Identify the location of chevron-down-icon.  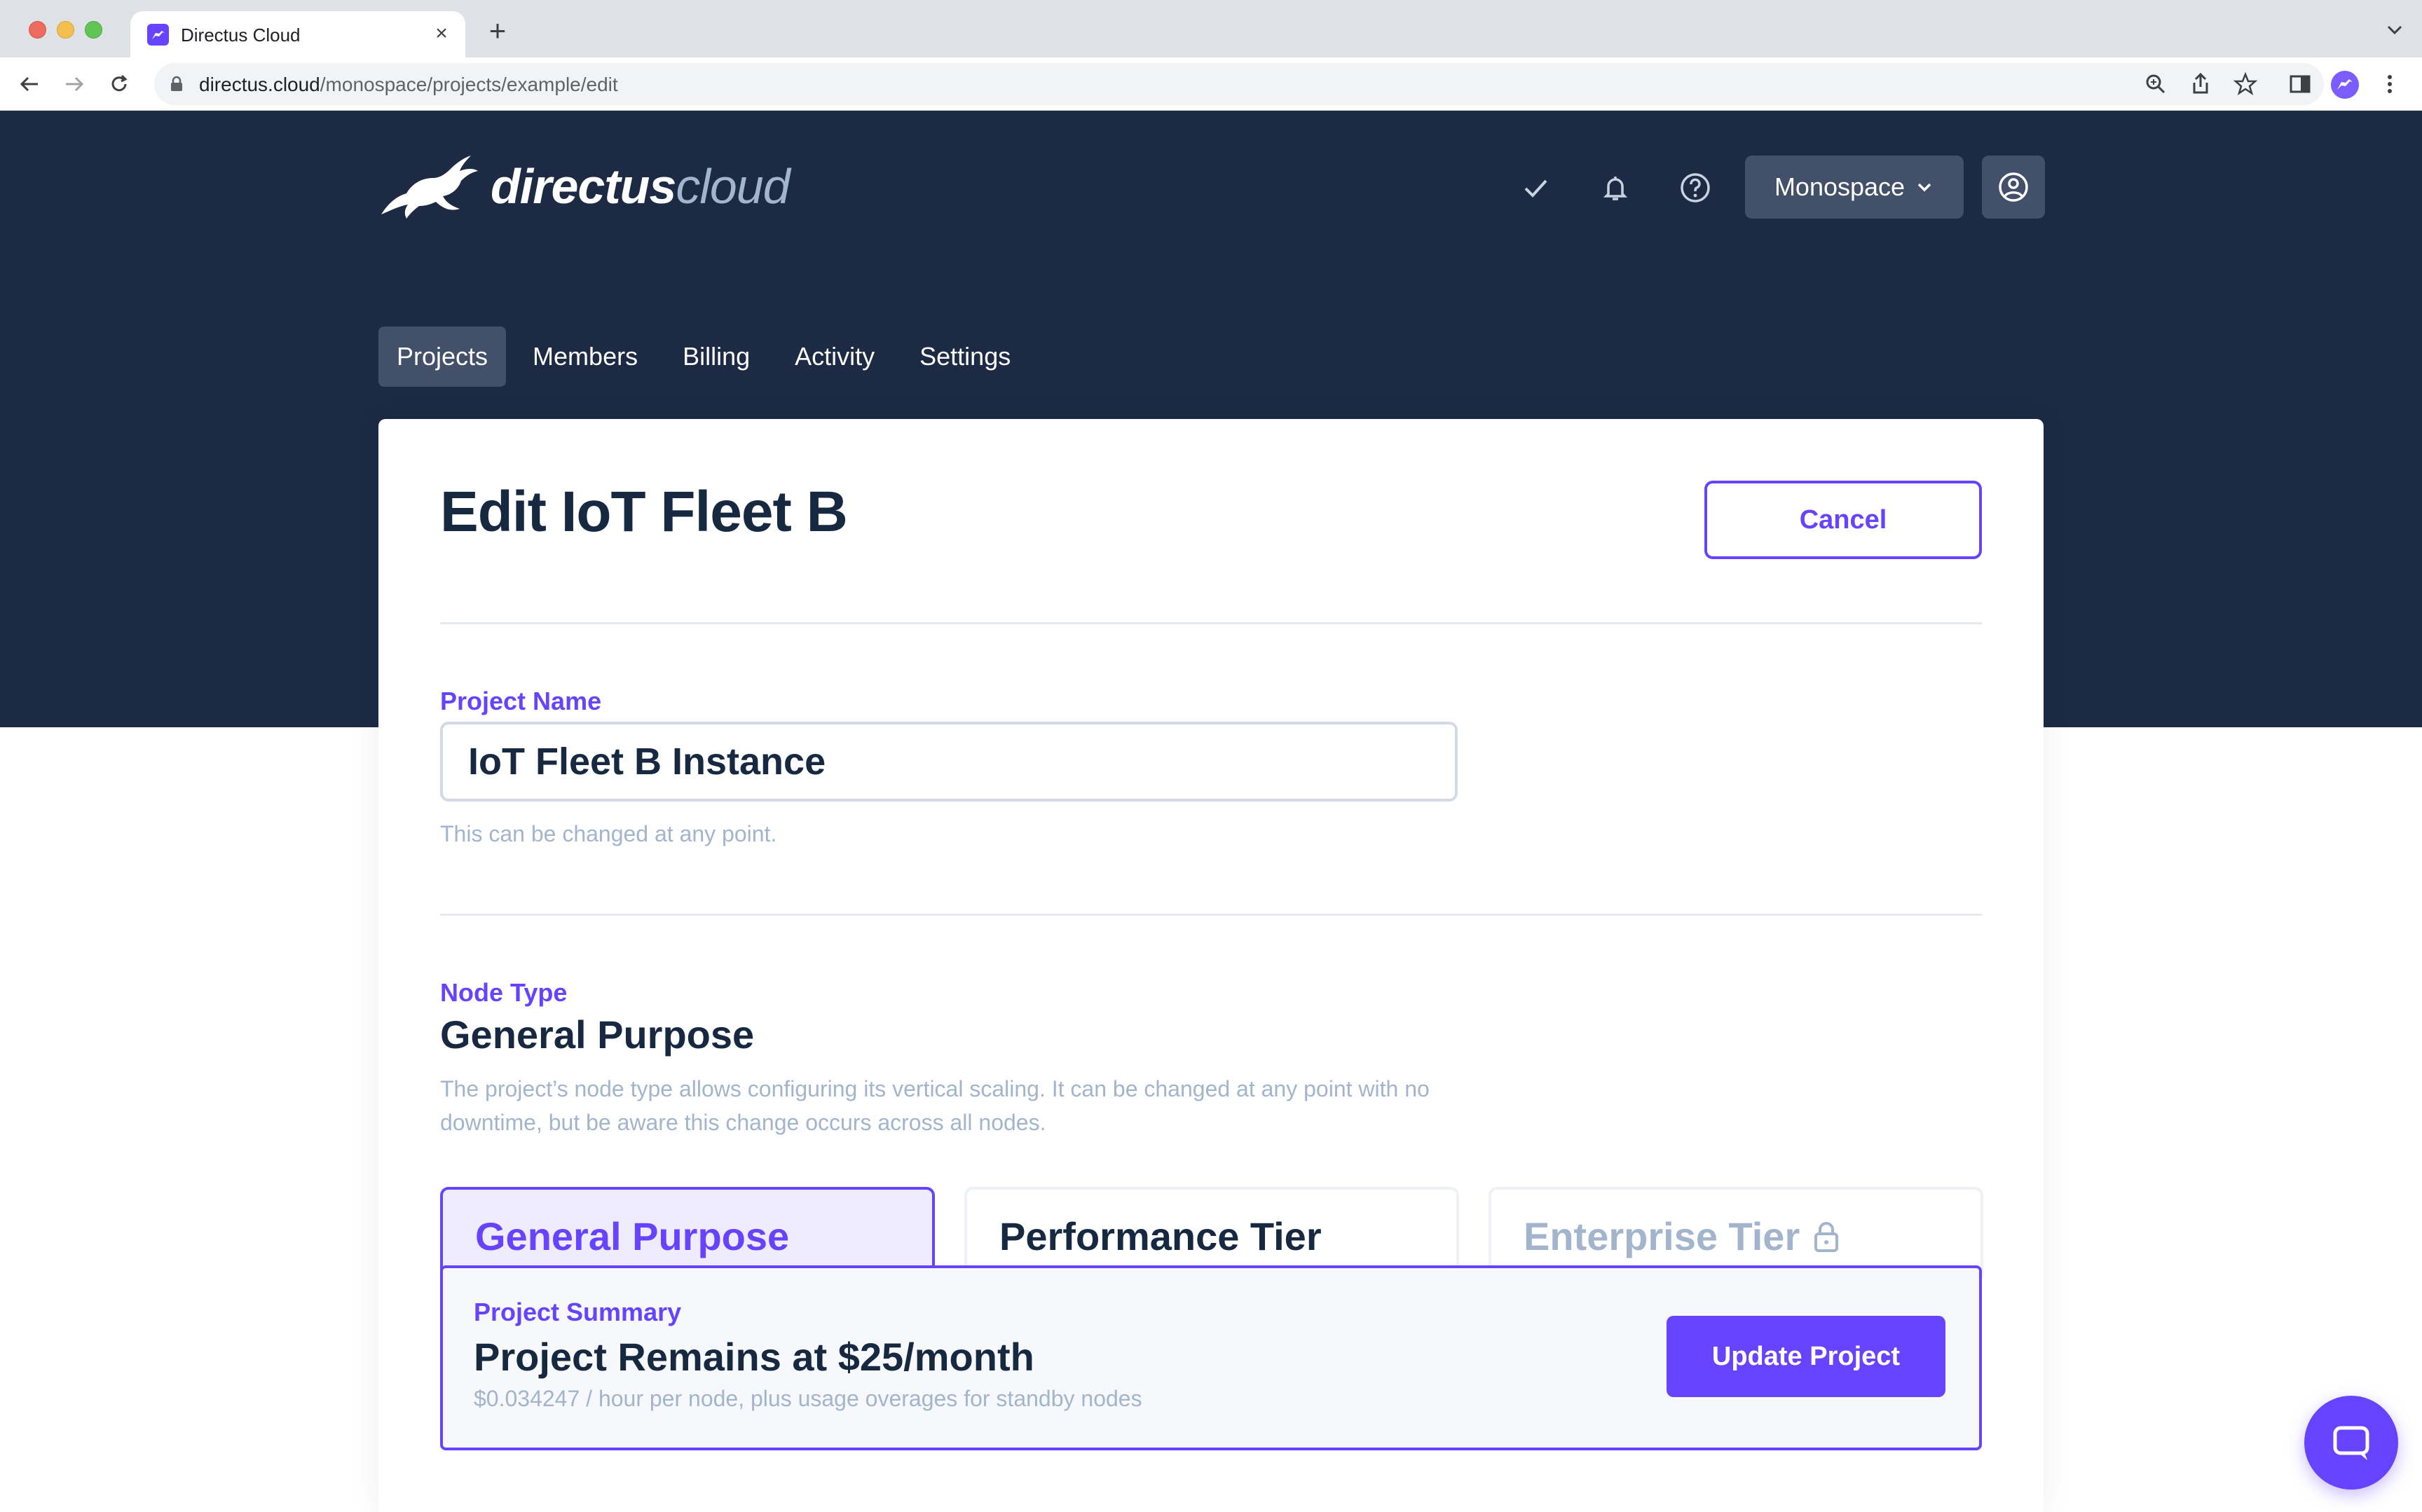
(1924, 187).